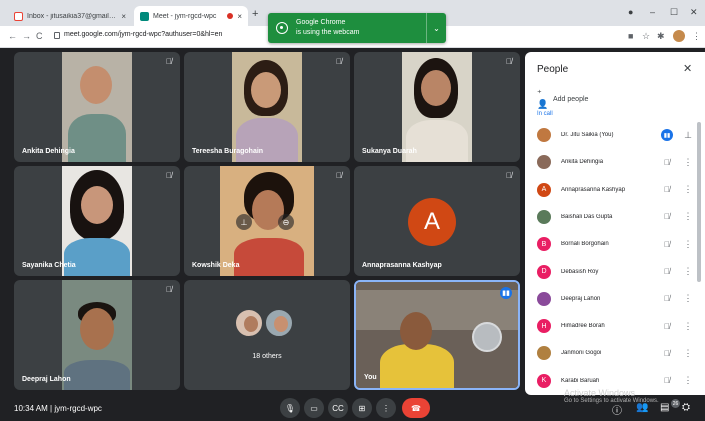 Image resolution: width=705 pixels, height=421 pixels. Describe the element at coordinates (664, 407) in the screenshot. I see `chat-icon: ▤` at that location.